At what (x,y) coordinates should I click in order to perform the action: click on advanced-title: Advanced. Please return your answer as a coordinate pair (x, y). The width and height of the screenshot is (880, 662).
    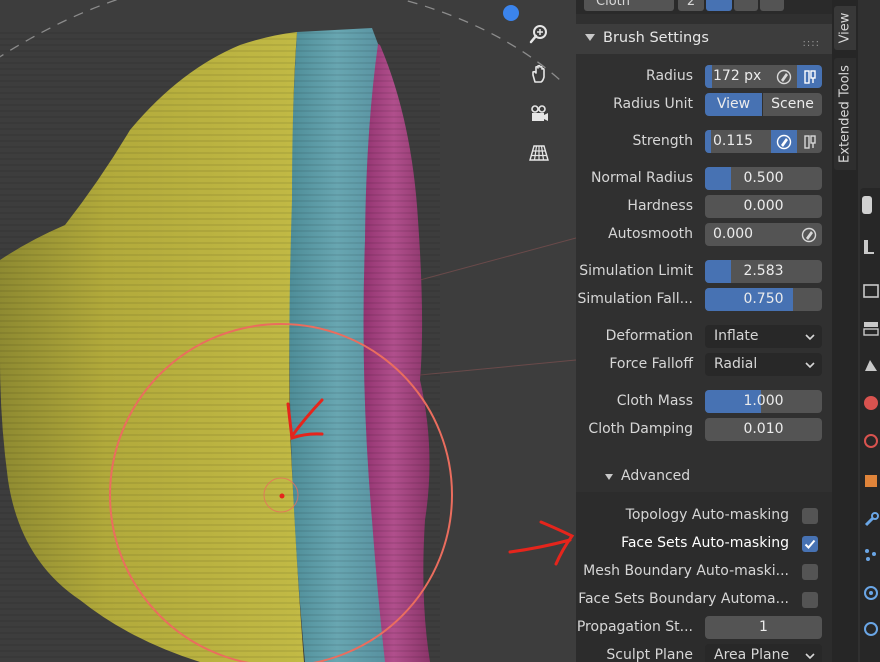
    Looking at the image, I should click on (656, 476).